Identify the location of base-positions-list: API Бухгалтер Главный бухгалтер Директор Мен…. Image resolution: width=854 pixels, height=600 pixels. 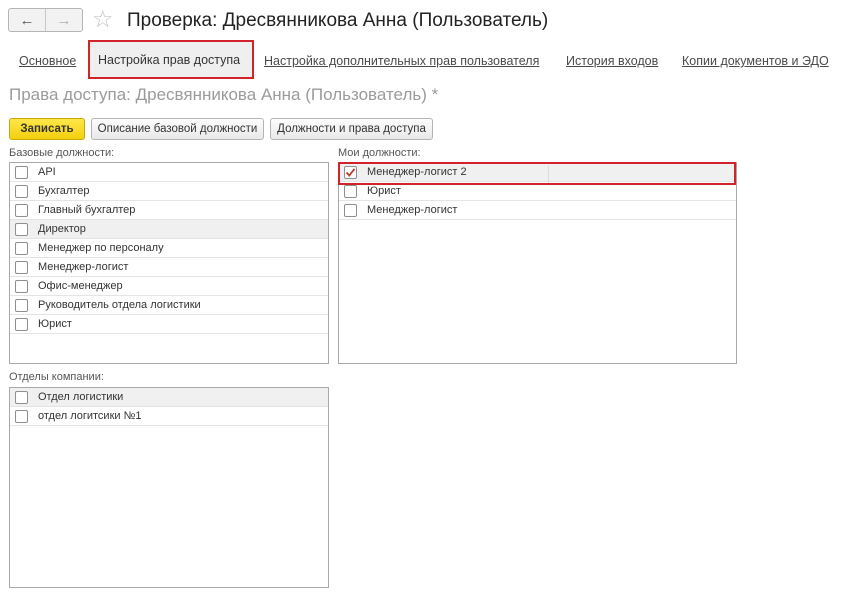
(169, 263).